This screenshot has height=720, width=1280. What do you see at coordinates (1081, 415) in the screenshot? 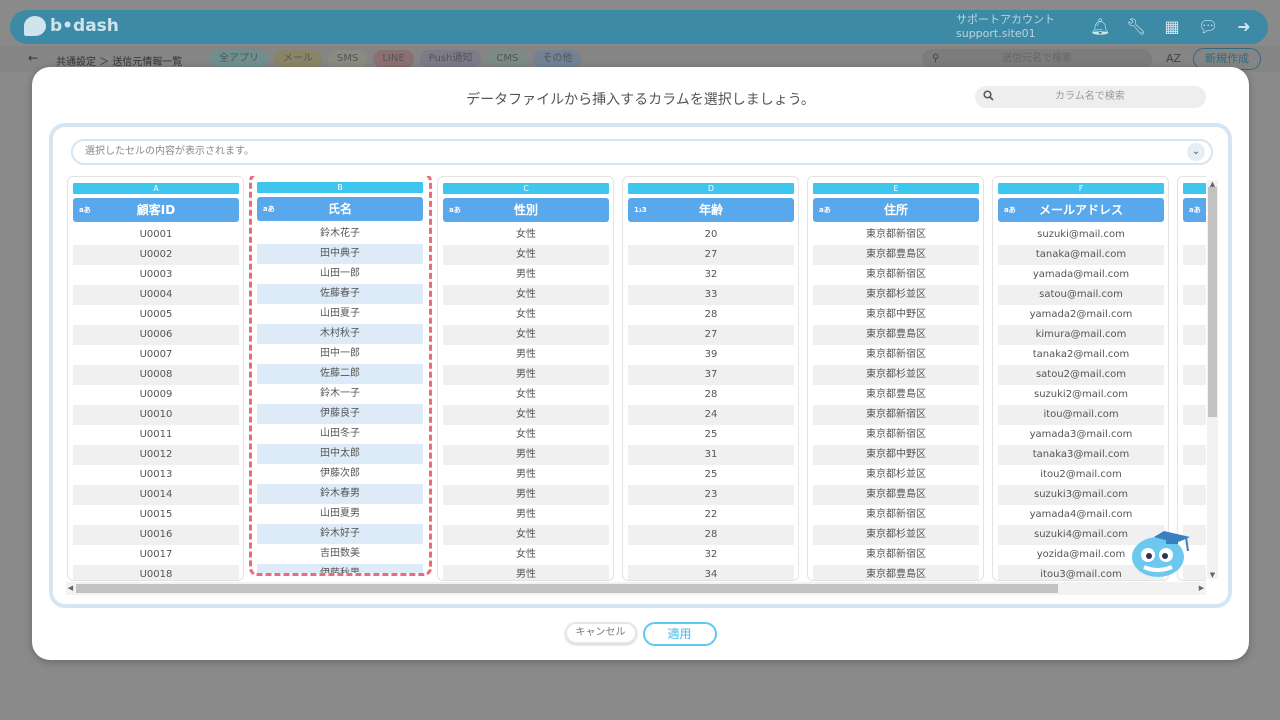
I see `table-cell: itou@mail.com` at bounding box center [1081, 415].